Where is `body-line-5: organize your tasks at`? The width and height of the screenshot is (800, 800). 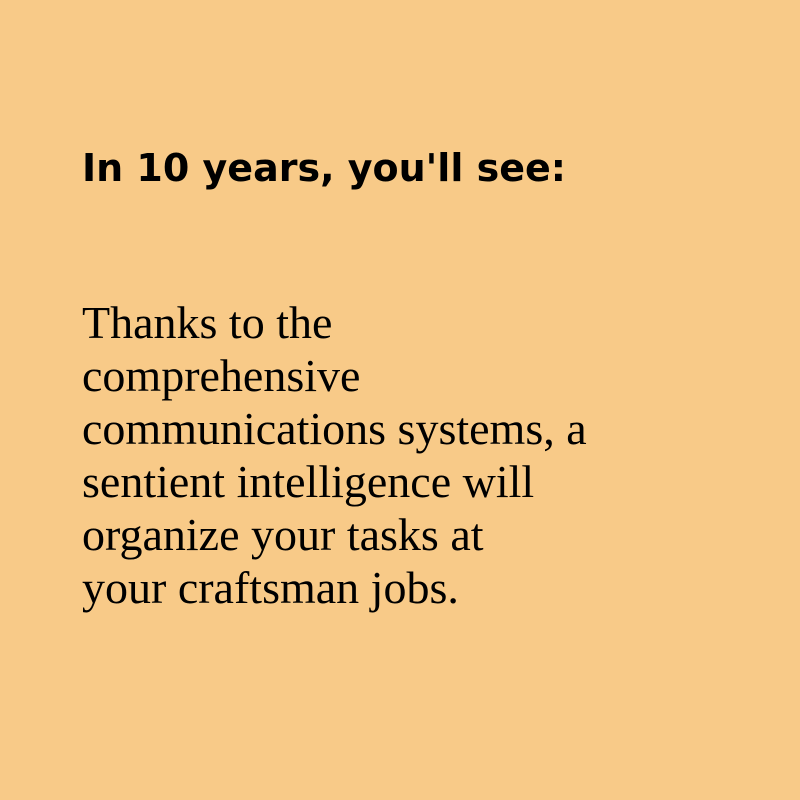 body-line-5: organize your tasks at is located at coordinates (283, 534).